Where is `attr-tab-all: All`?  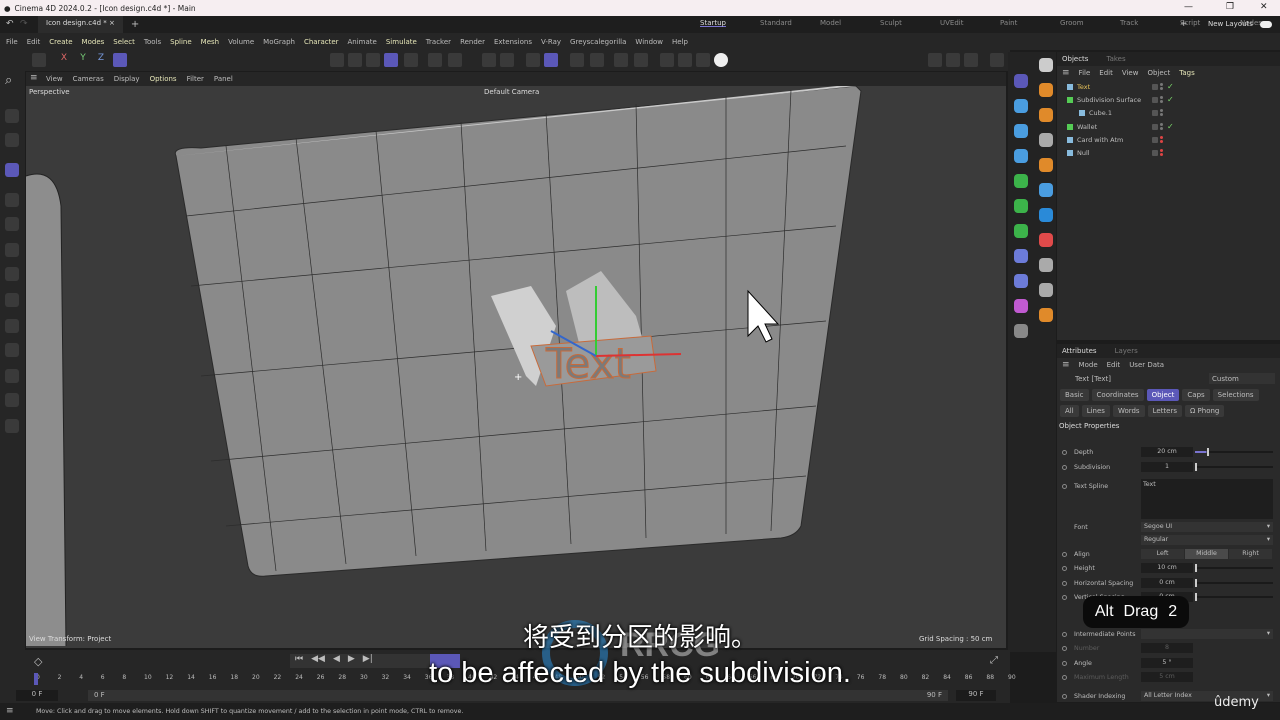
attr-tab-all: All is located at coordinates (1069, 411).